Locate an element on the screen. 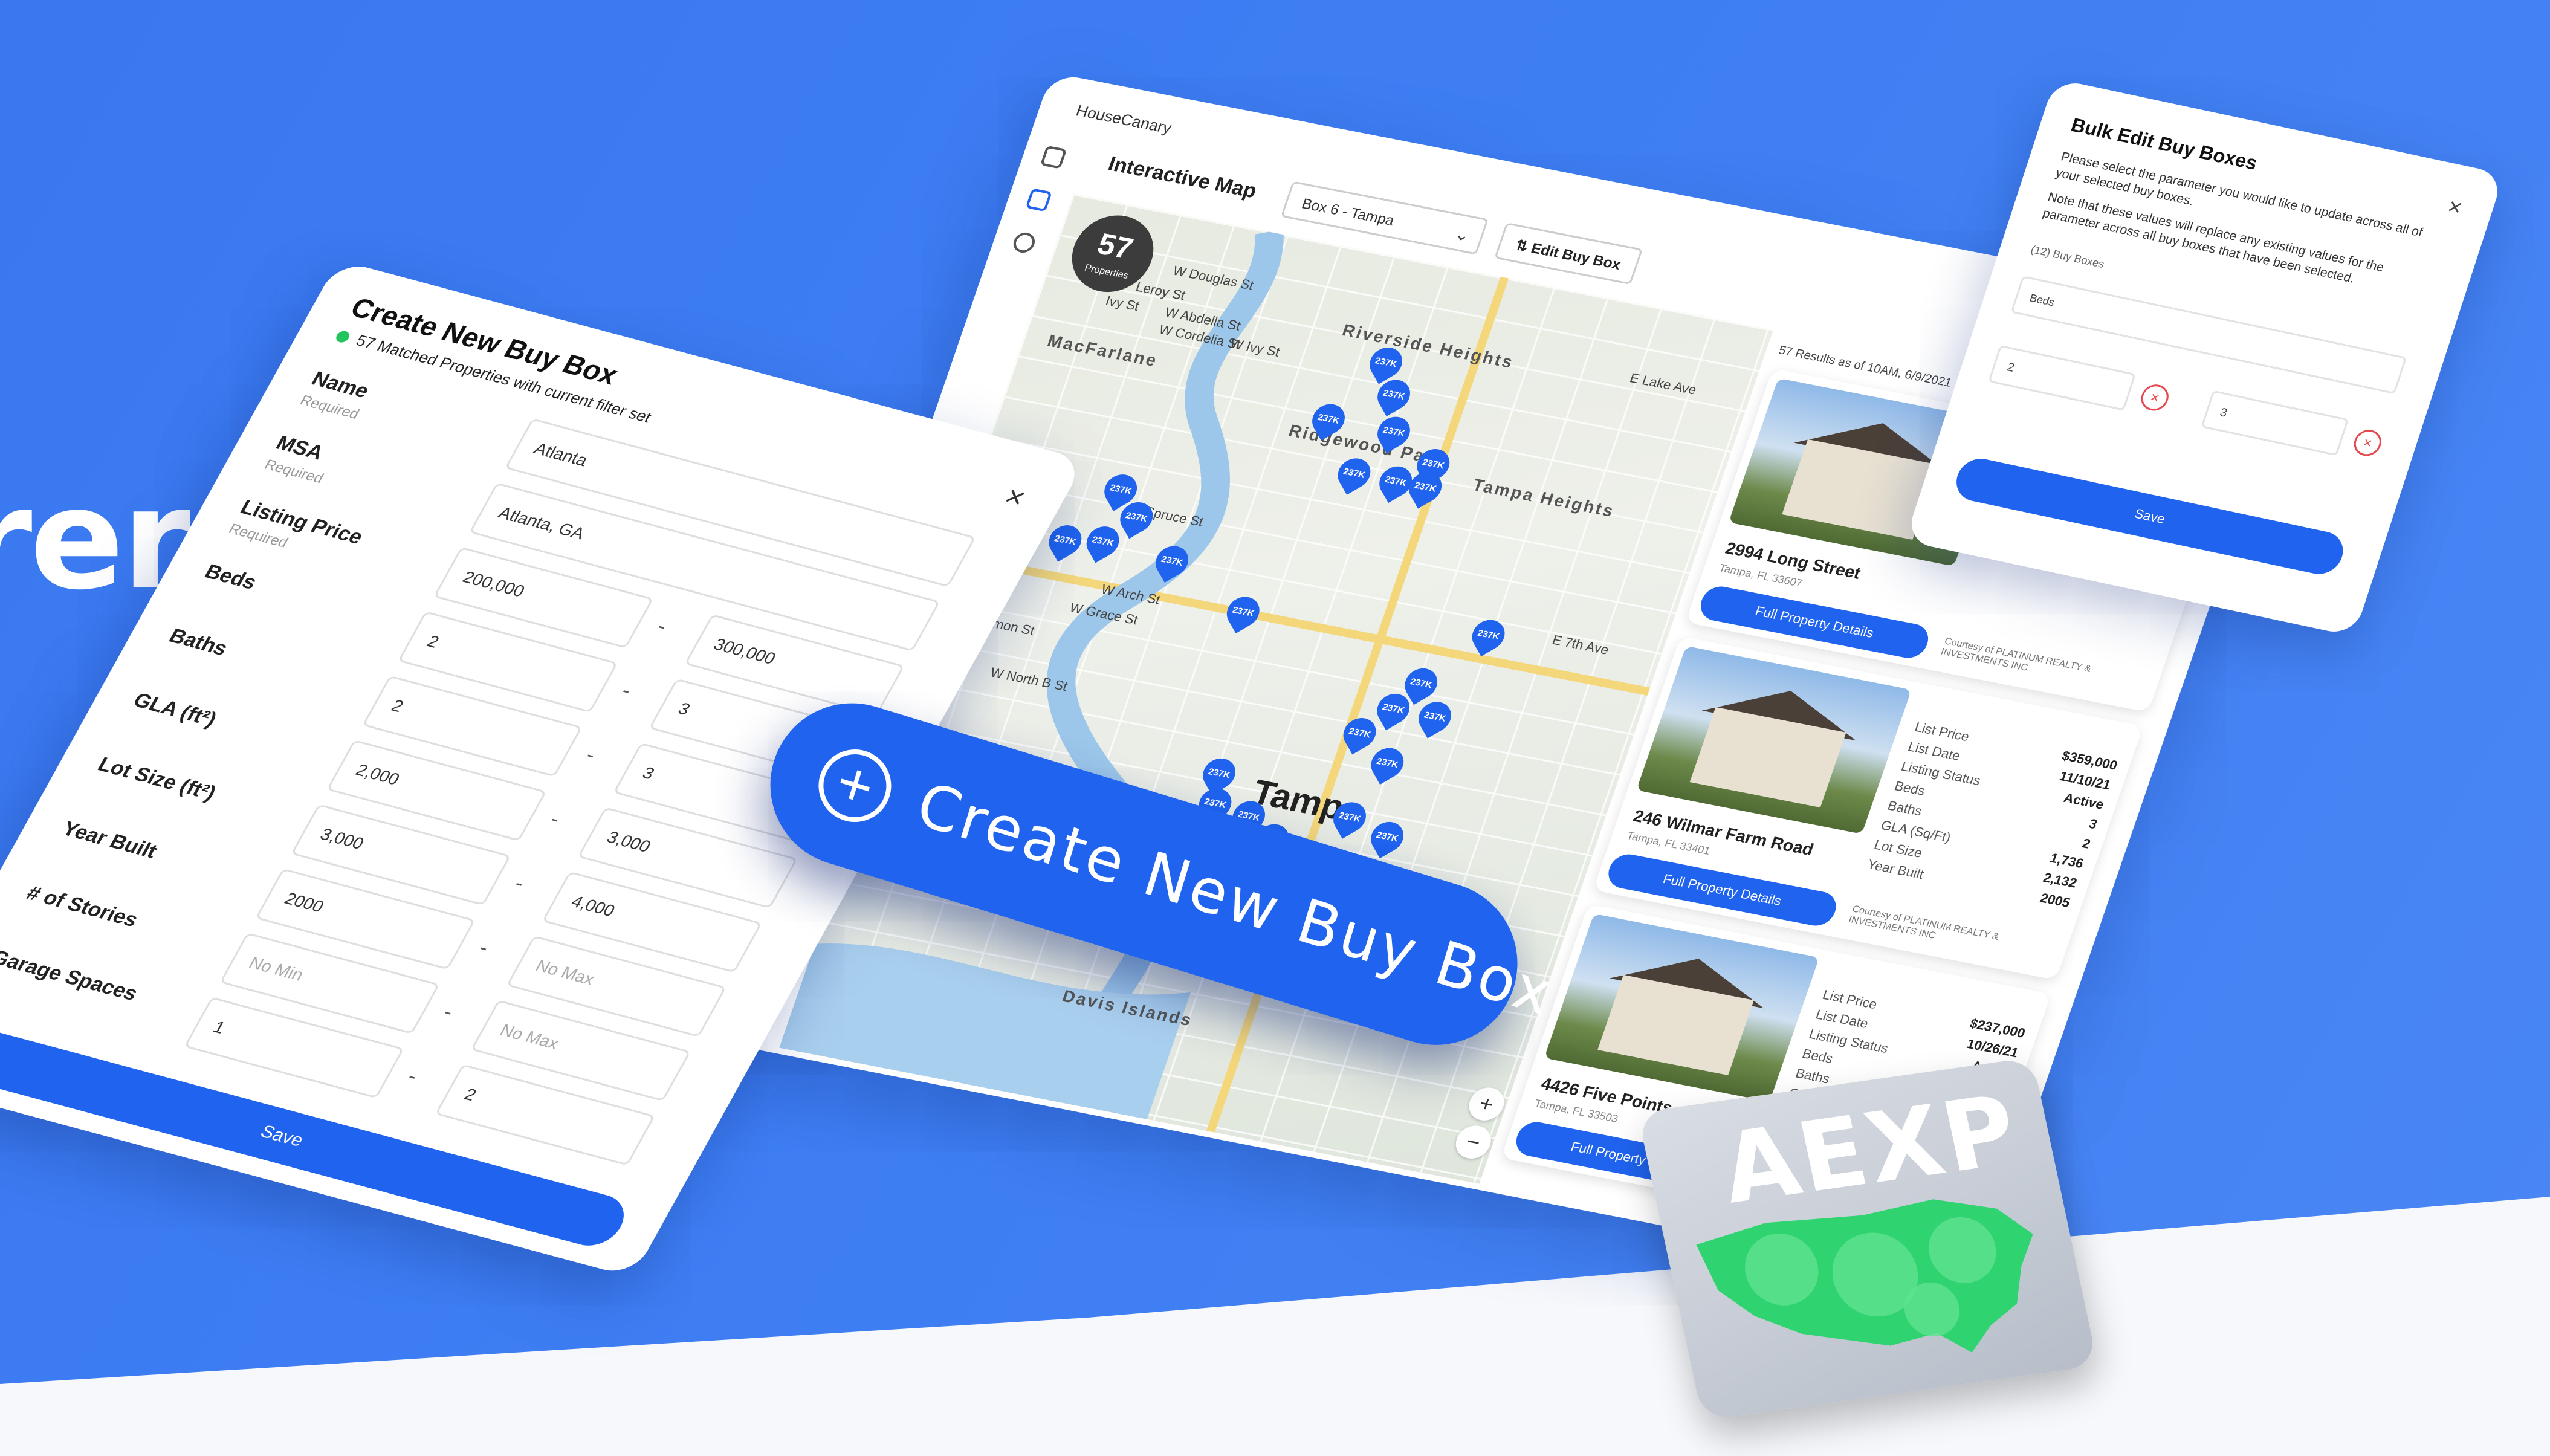  fact-value: 2 is located at coordinates (2086, 843).